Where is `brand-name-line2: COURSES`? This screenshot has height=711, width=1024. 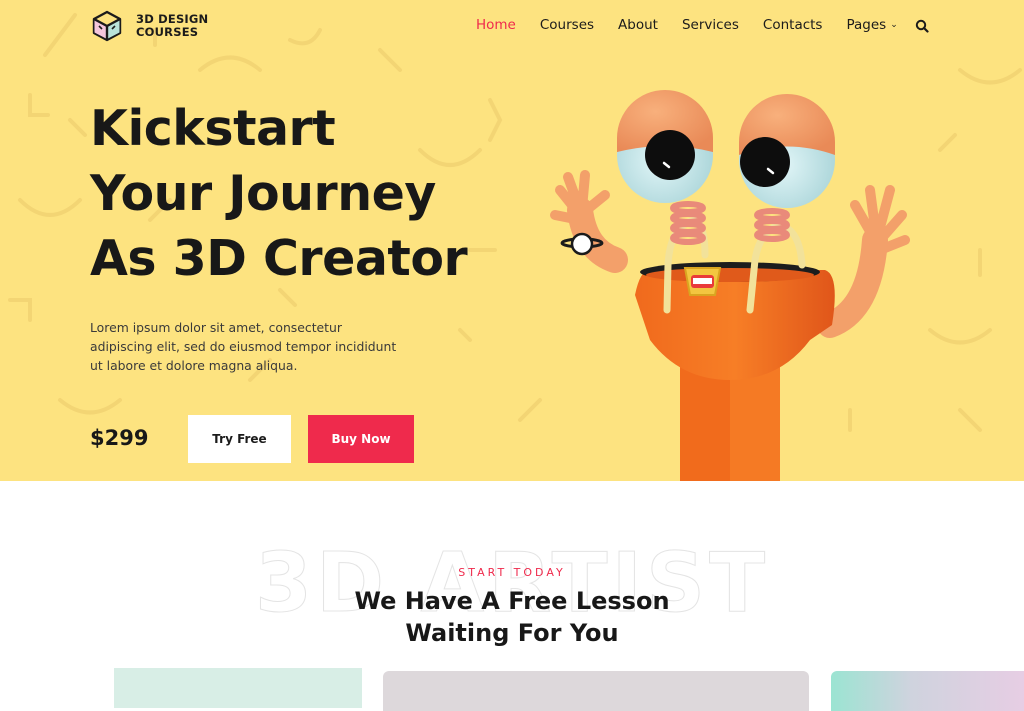 brand-name-line2: COURSES is located at coordinates (167, 32).